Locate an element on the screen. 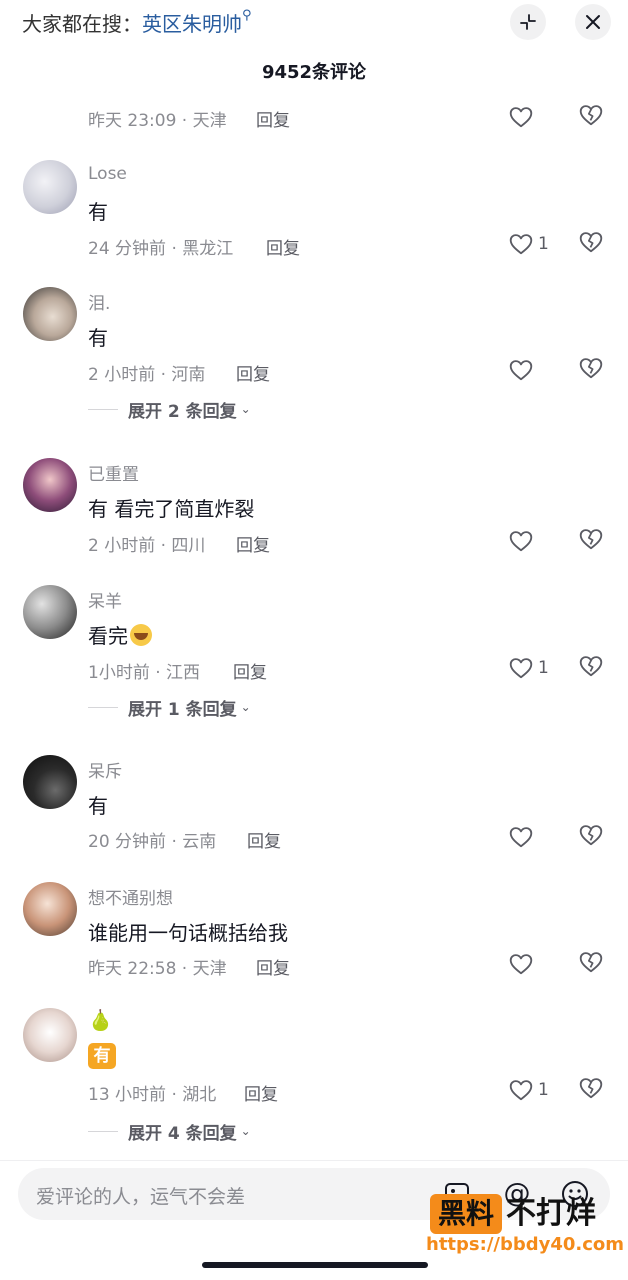  comment-text-value: 有 is located at coordinates (102, 1056).